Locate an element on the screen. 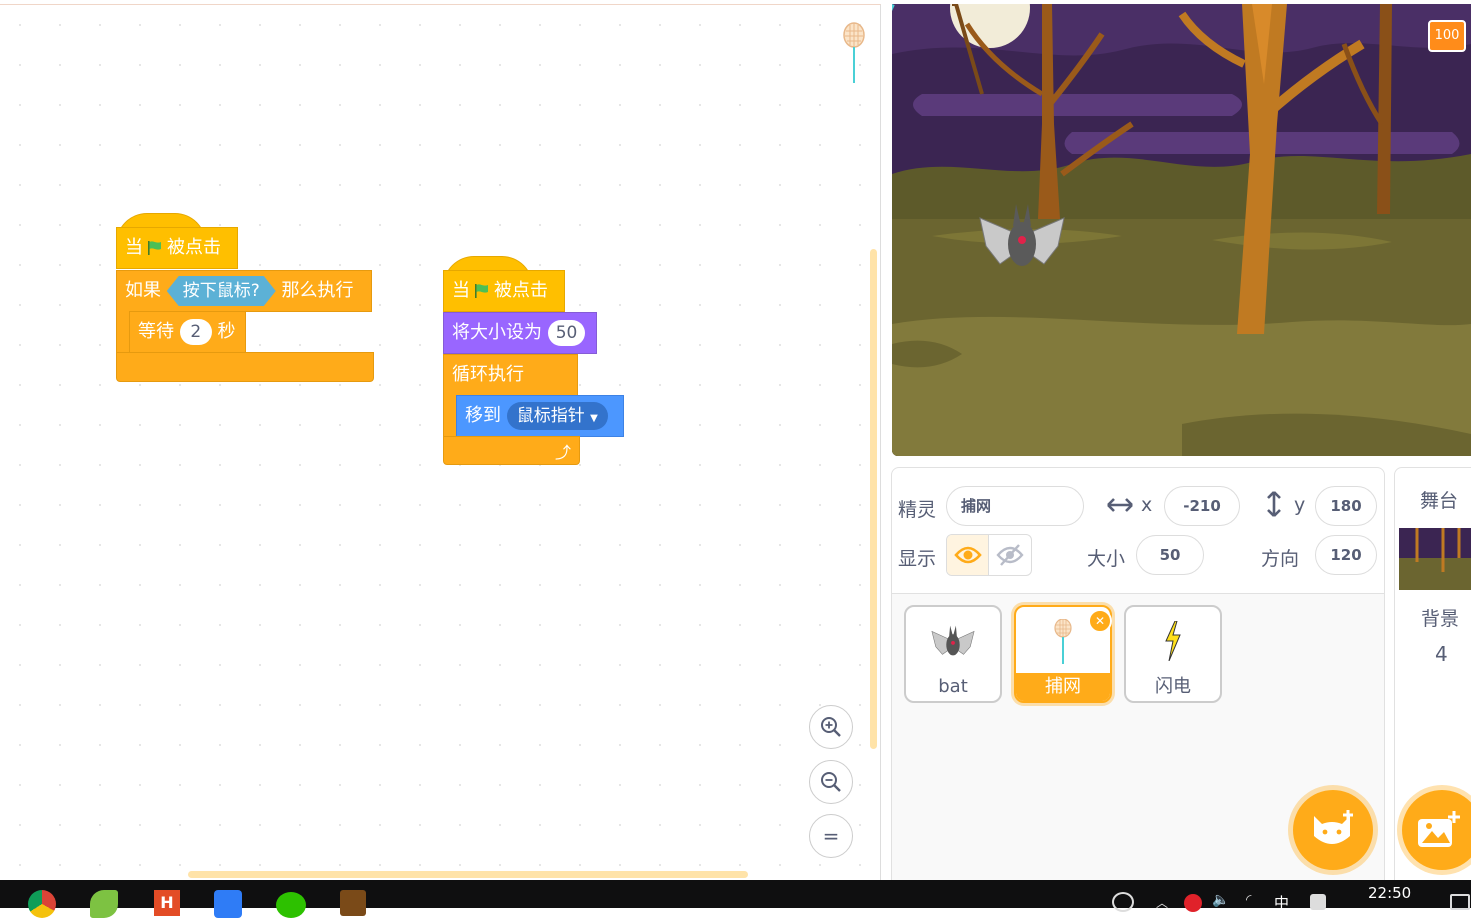 The height and width of the screenshot is (918, 1471). backdrop-thumbnail is located at coordinates (1435, 559).